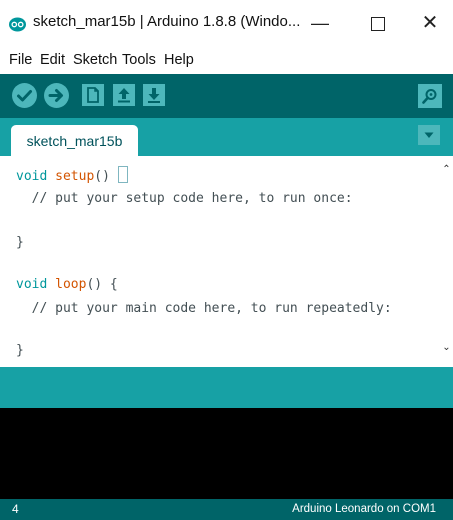 The image size is (453, 520). I want to click on menu-tools: Tools, so click(139, 60).